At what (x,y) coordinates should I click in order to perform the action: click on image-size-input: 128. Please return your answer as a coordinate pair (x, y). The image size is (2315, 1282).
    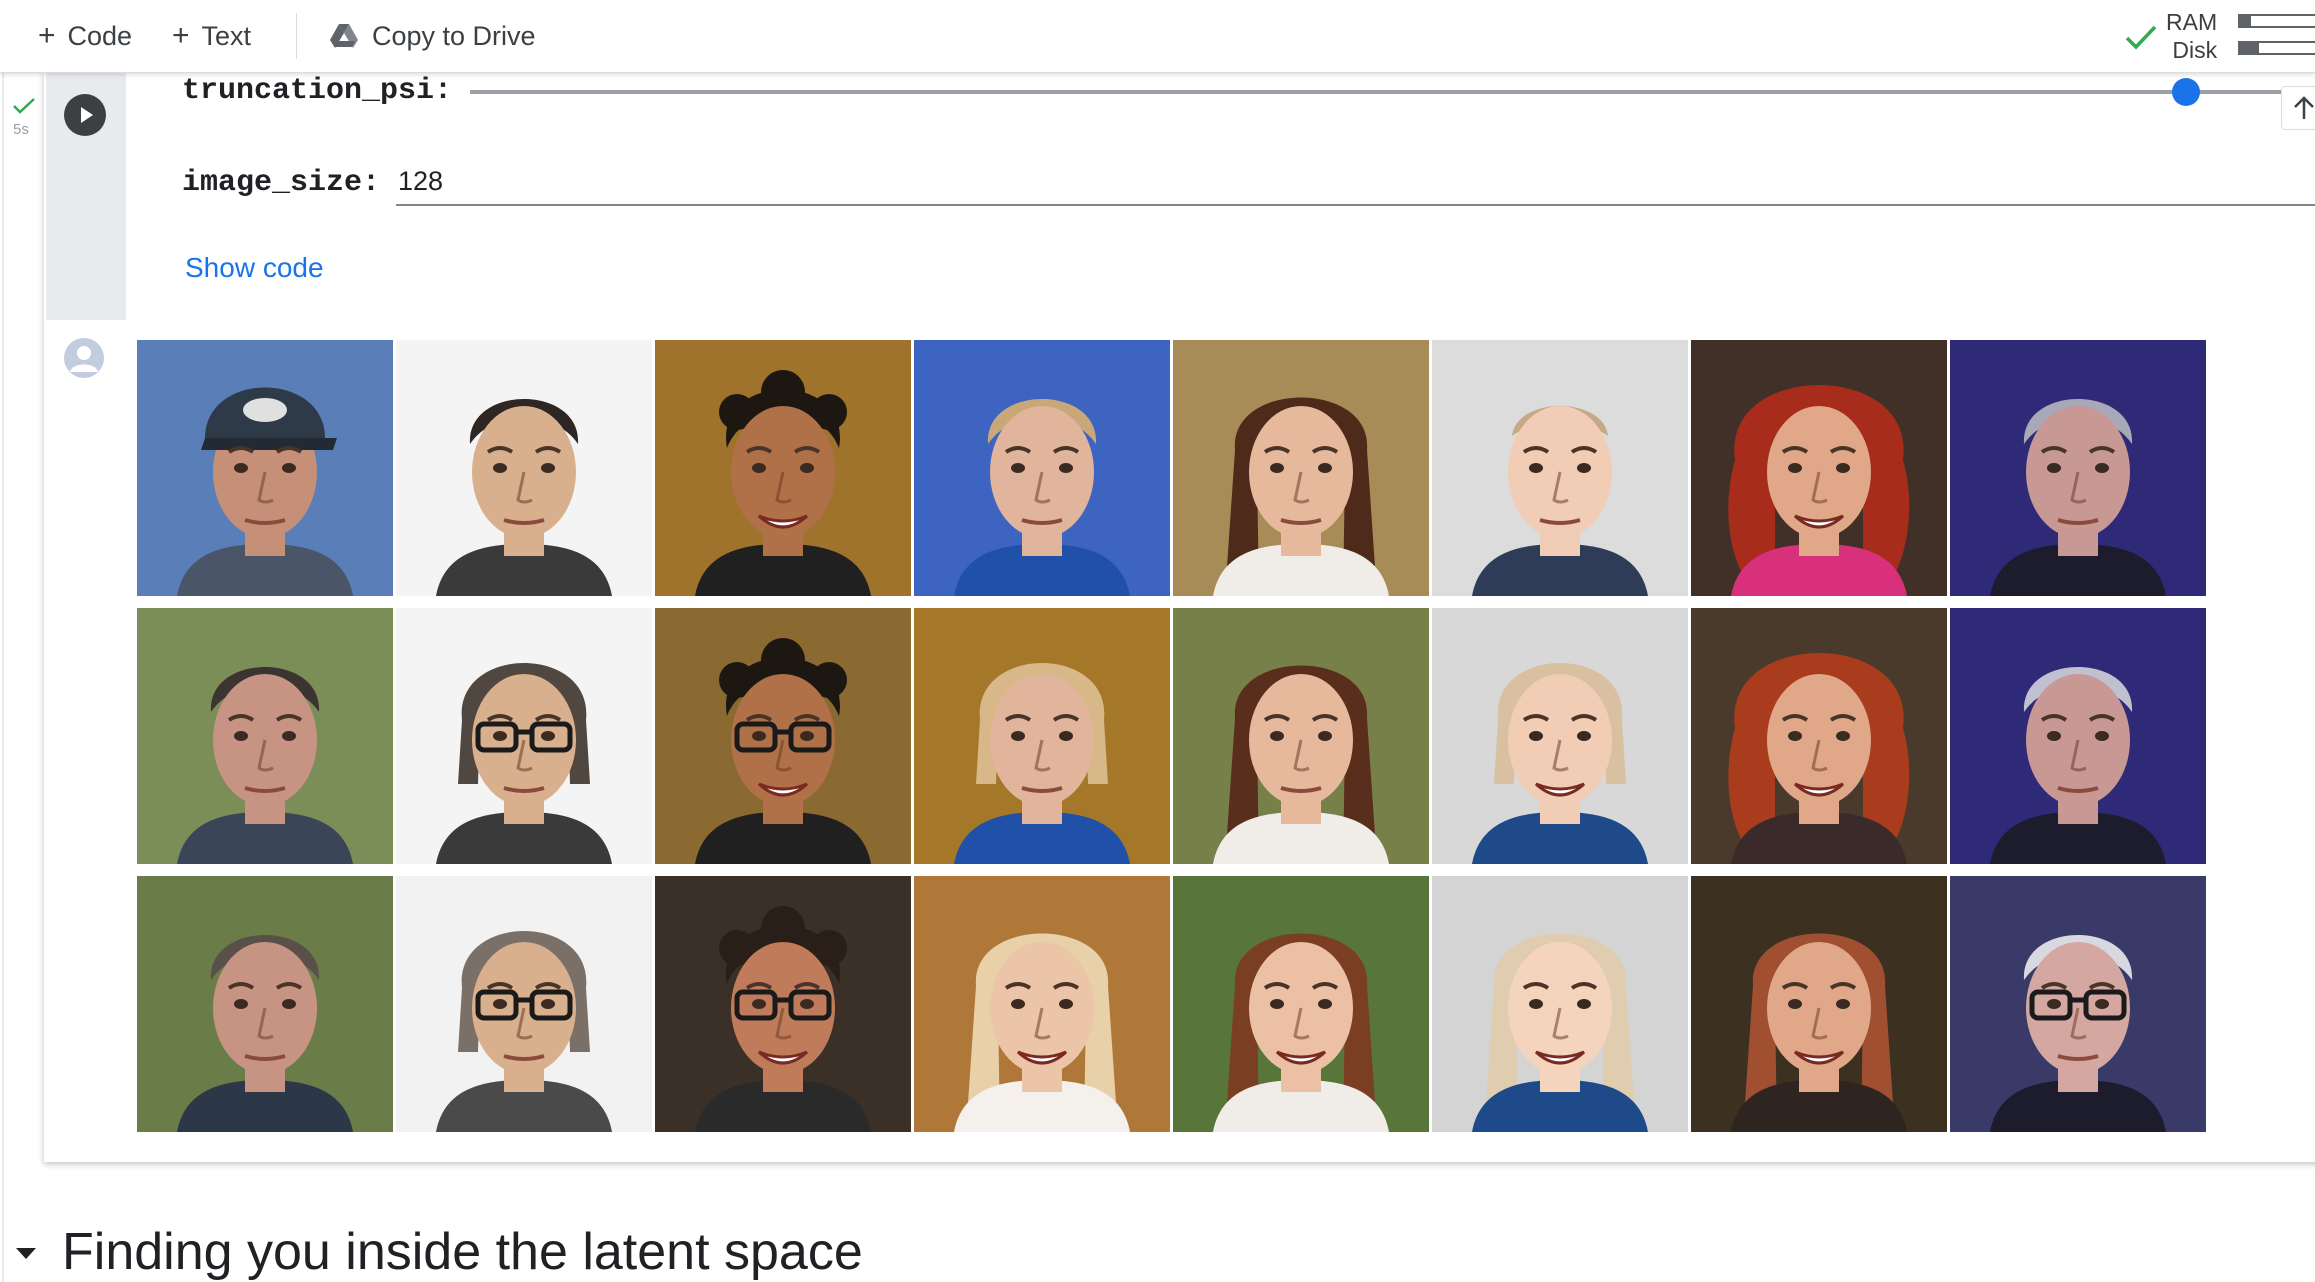
    Looking at the image, I should click on (1355, 183).